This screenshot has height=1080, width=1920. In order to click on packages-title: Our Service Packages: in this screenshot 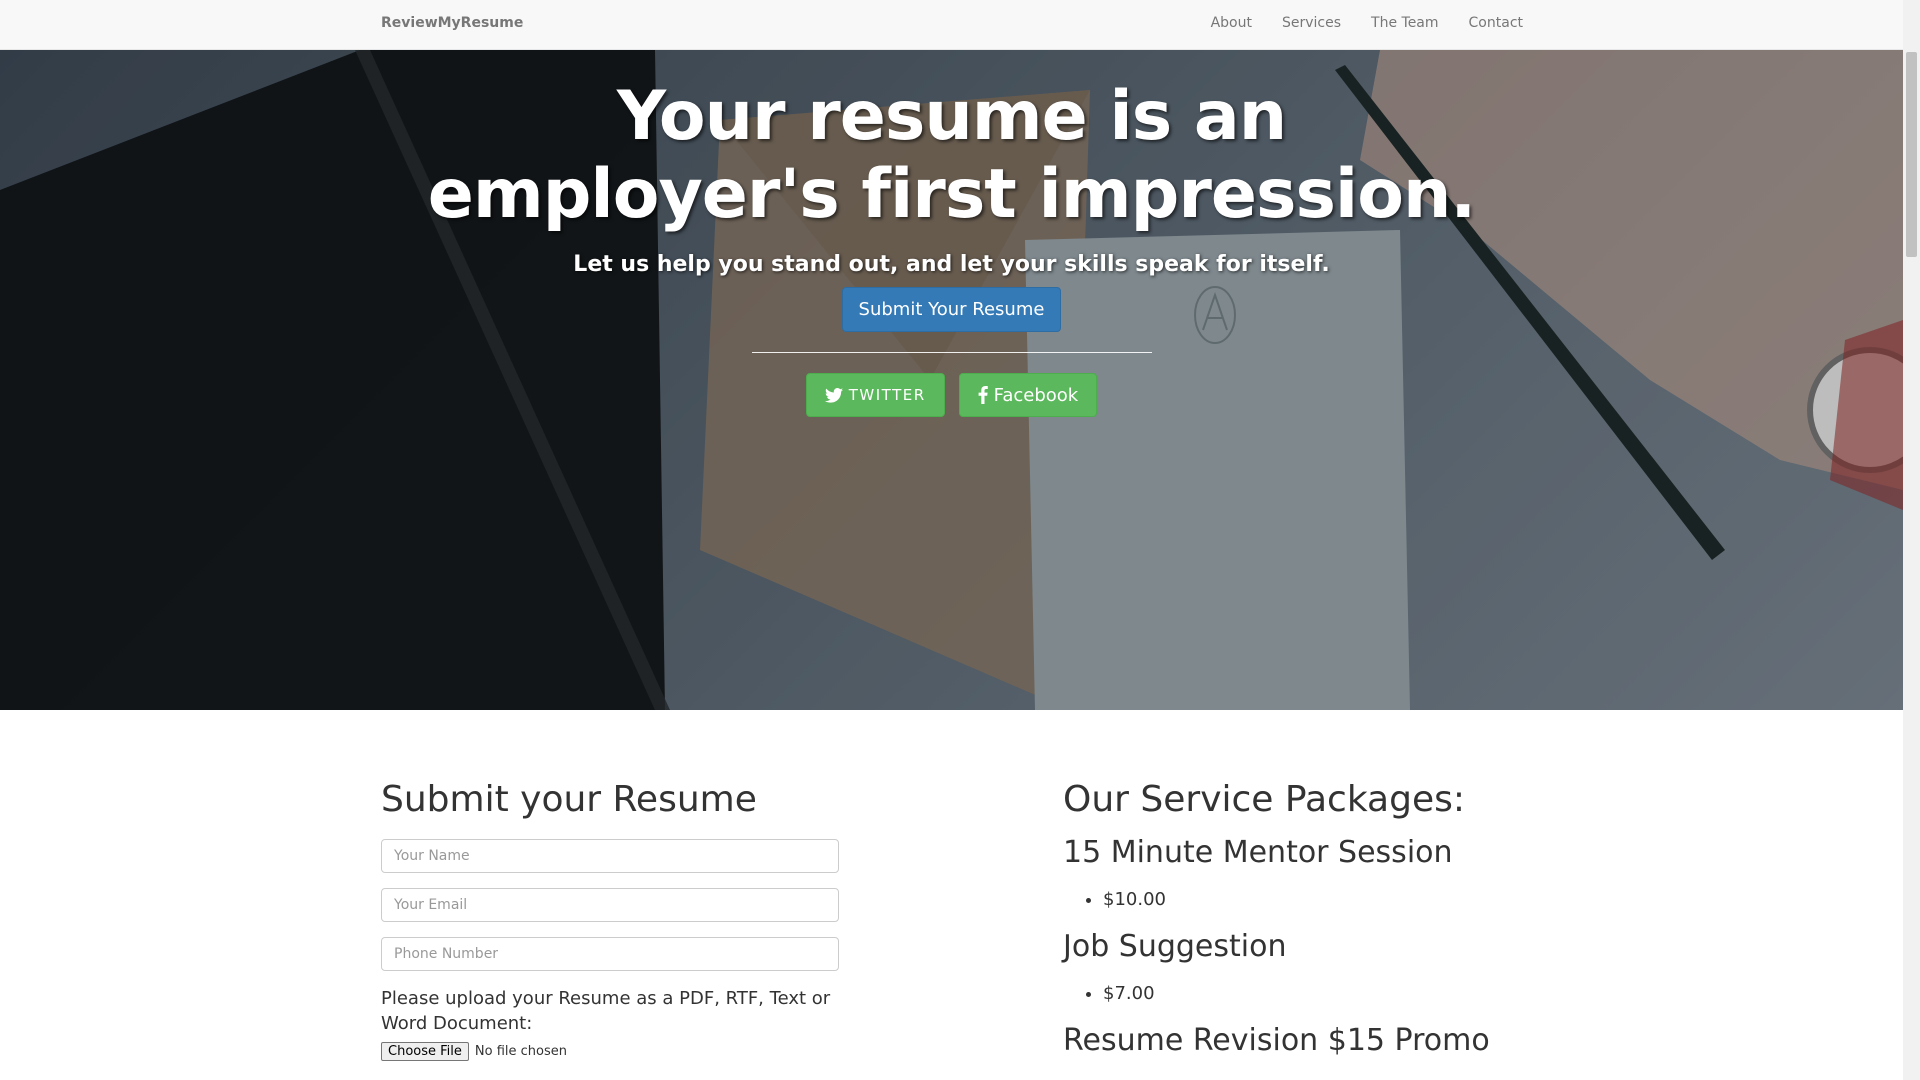, I will do `click(1264, 799)`.